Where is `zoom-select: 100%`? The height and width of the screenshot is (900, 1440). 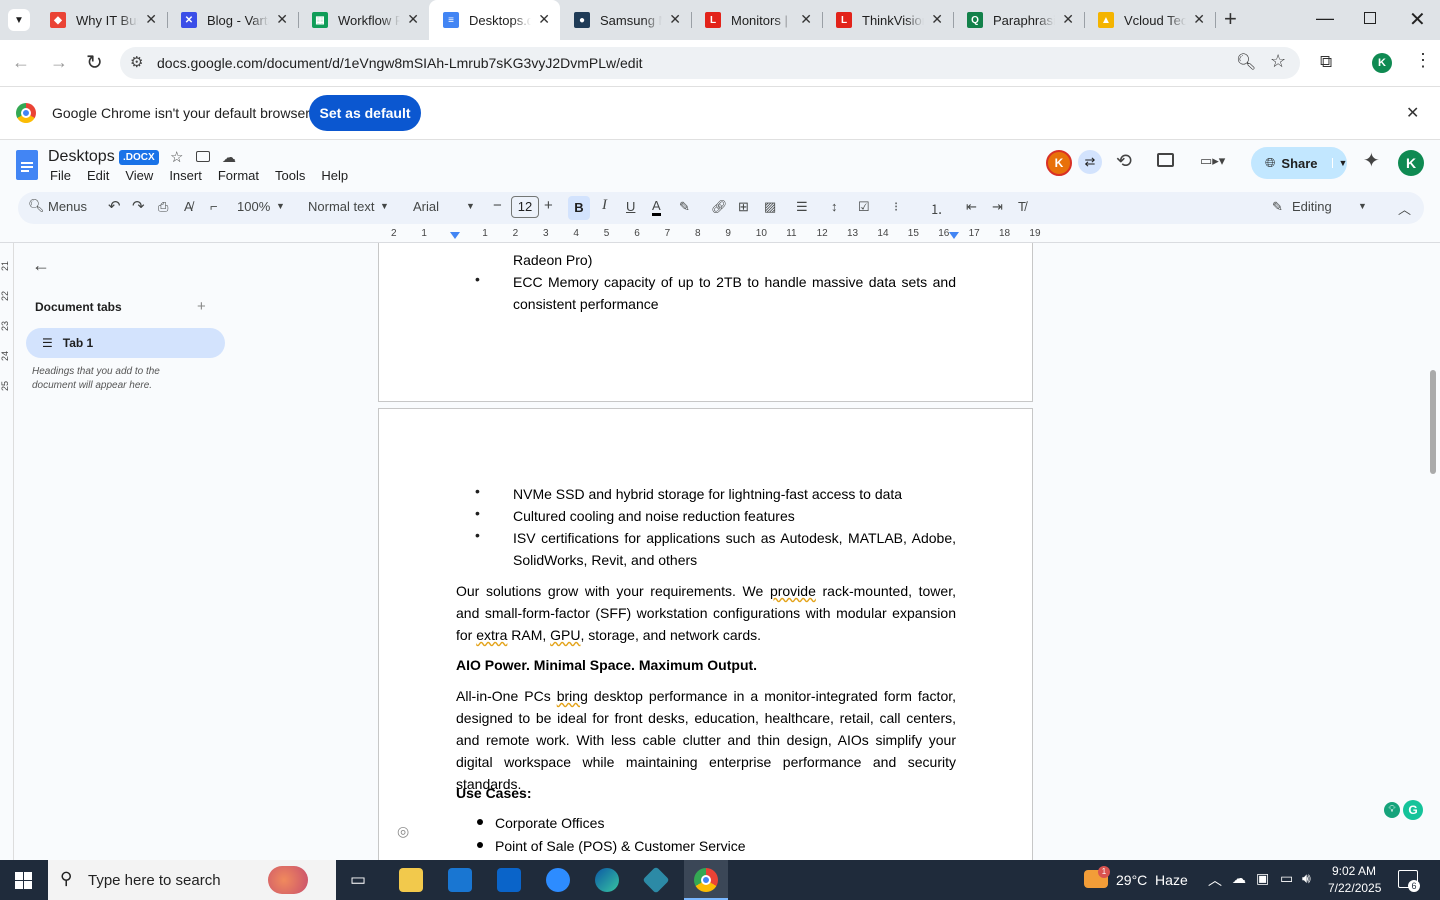
zoom-select: 100% is located at coordinates (253, 206).